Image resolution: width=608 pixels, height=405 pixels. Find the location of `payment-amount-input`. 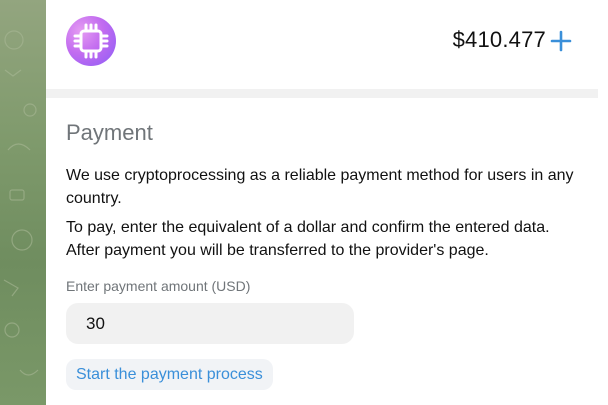

payment-amount-input is located at coordinates (210, 323).